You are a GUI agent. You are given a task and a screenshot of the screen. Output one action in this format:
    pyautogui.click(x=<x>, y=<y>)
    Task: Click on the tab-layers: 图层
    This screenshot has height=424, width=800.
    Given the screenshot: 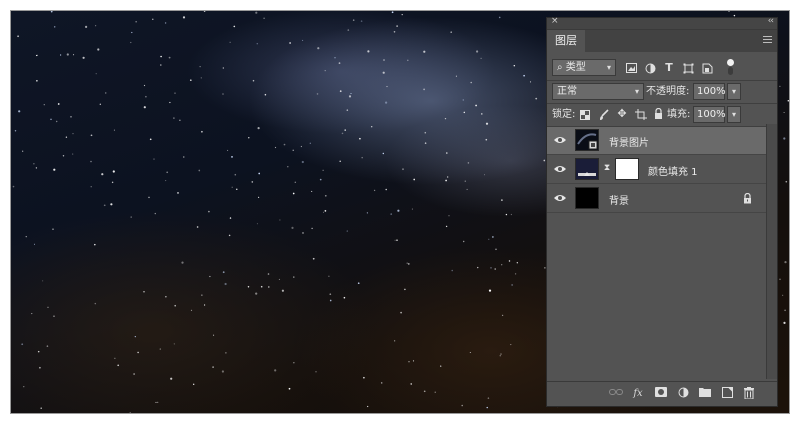 What is the action you would take?
    pyautogui.click(x=566, y=41)
    